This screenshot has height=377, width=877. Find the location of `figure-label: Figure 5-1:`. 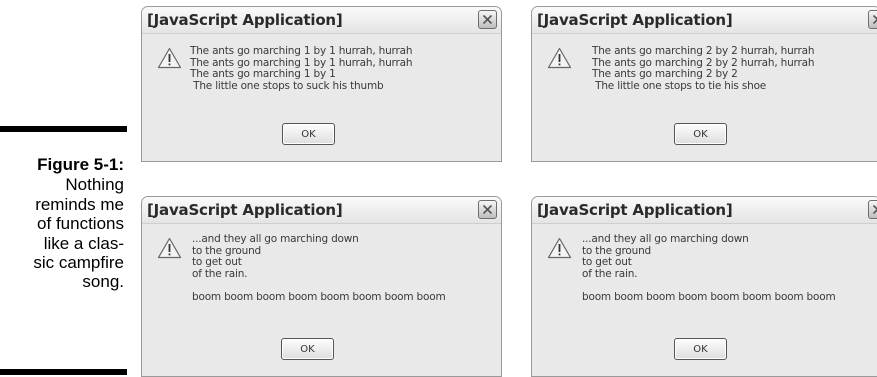

figure-label: Figure 5-1: is located at coordinates (80, 164).